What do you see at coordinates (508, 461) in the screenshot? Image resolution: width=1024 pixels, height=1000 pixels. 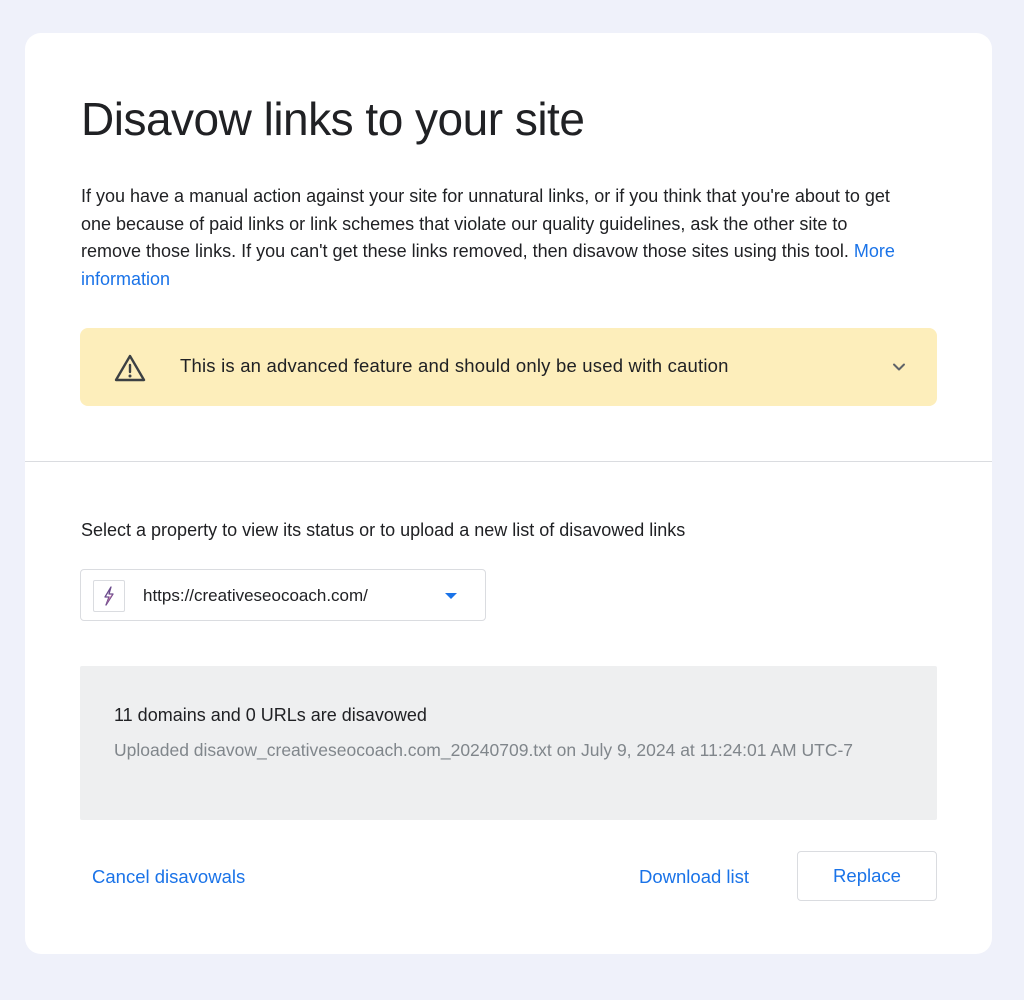 I see `section-divider` at bounding box center [508, 461].